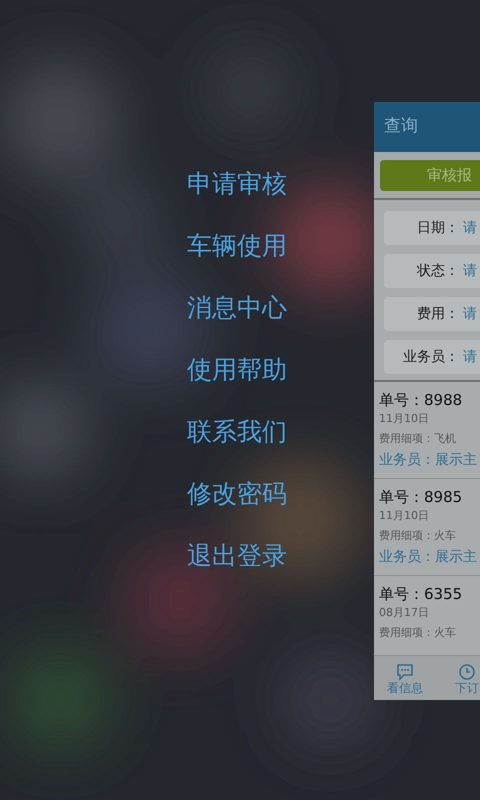 Image resolution: width=480 pixels, height=800 pixels. Describe the element at coordinates (237, 308) in the screenshot. I see `menu-item: 消息中心` at that location.